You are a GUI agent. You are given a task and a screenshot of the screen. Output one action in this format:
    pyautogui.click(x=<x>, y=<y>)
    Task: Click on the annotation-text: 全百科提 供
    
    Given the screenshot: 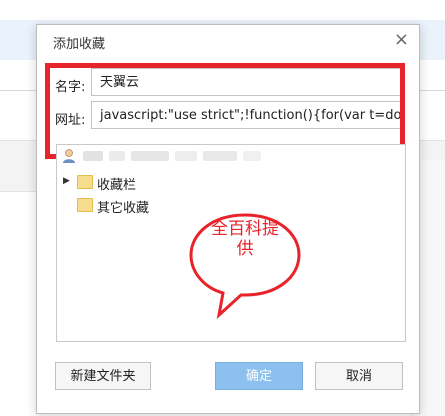 What is the action you would take?
    pyautogui.click(x=245, y=239)
    